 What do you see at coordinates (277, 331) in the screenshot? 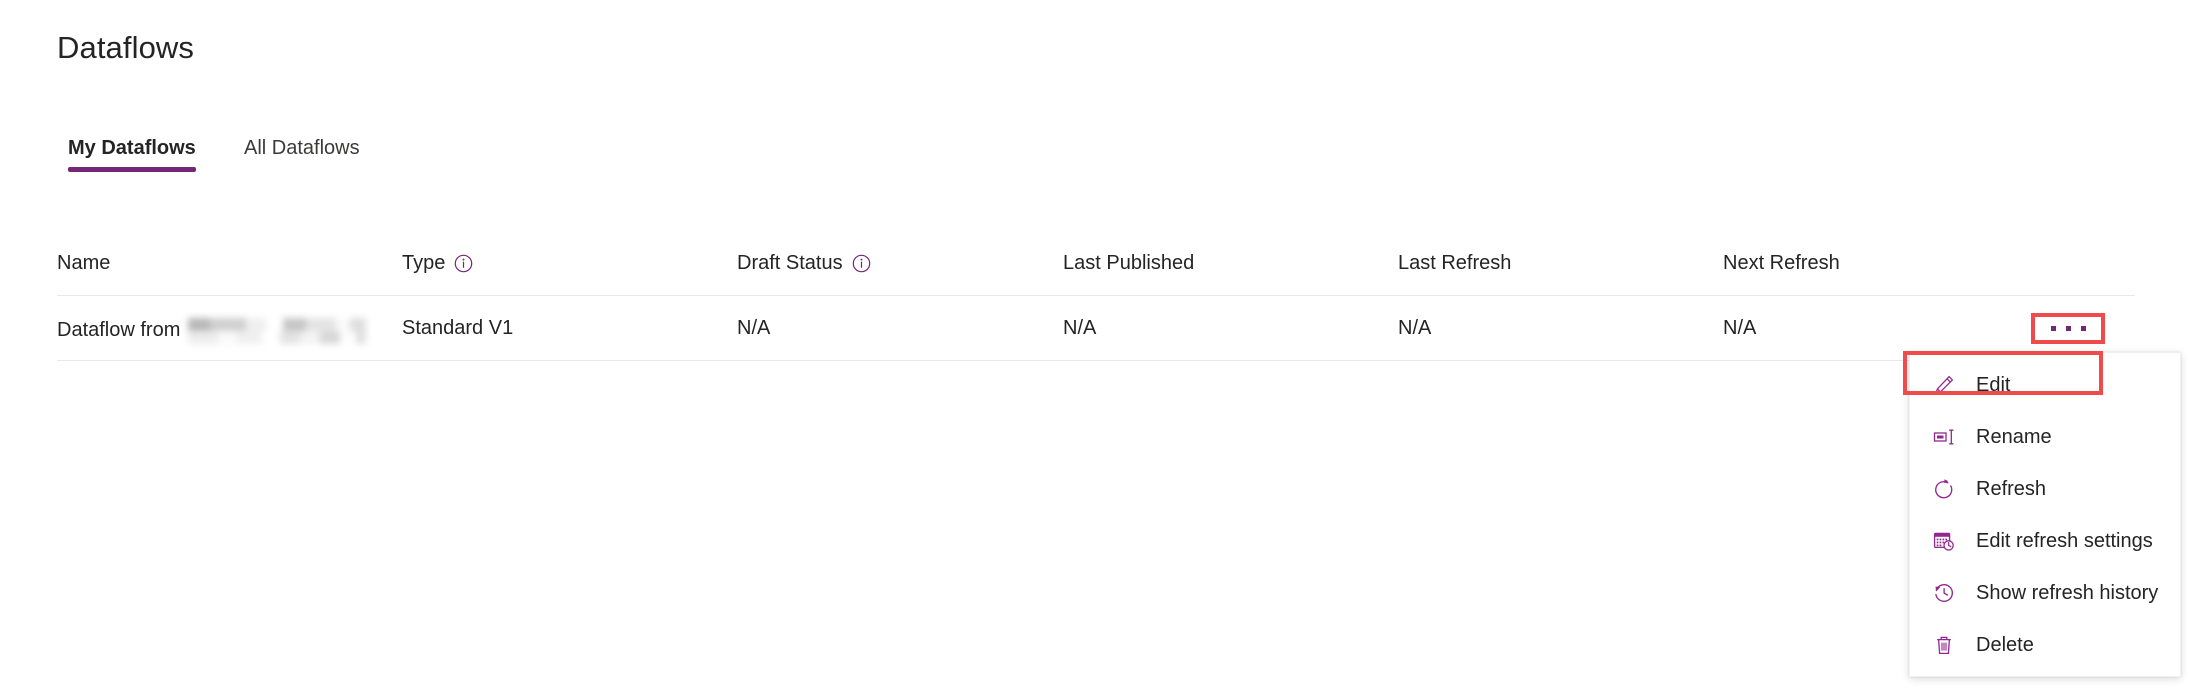
I see `redacted-name-blur` at bounding box center [277, 331].